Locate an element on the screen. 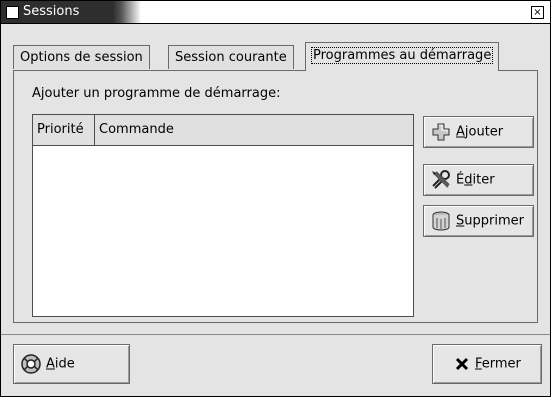  column-header-priority: Priorité is located at coordinates (64, 130).